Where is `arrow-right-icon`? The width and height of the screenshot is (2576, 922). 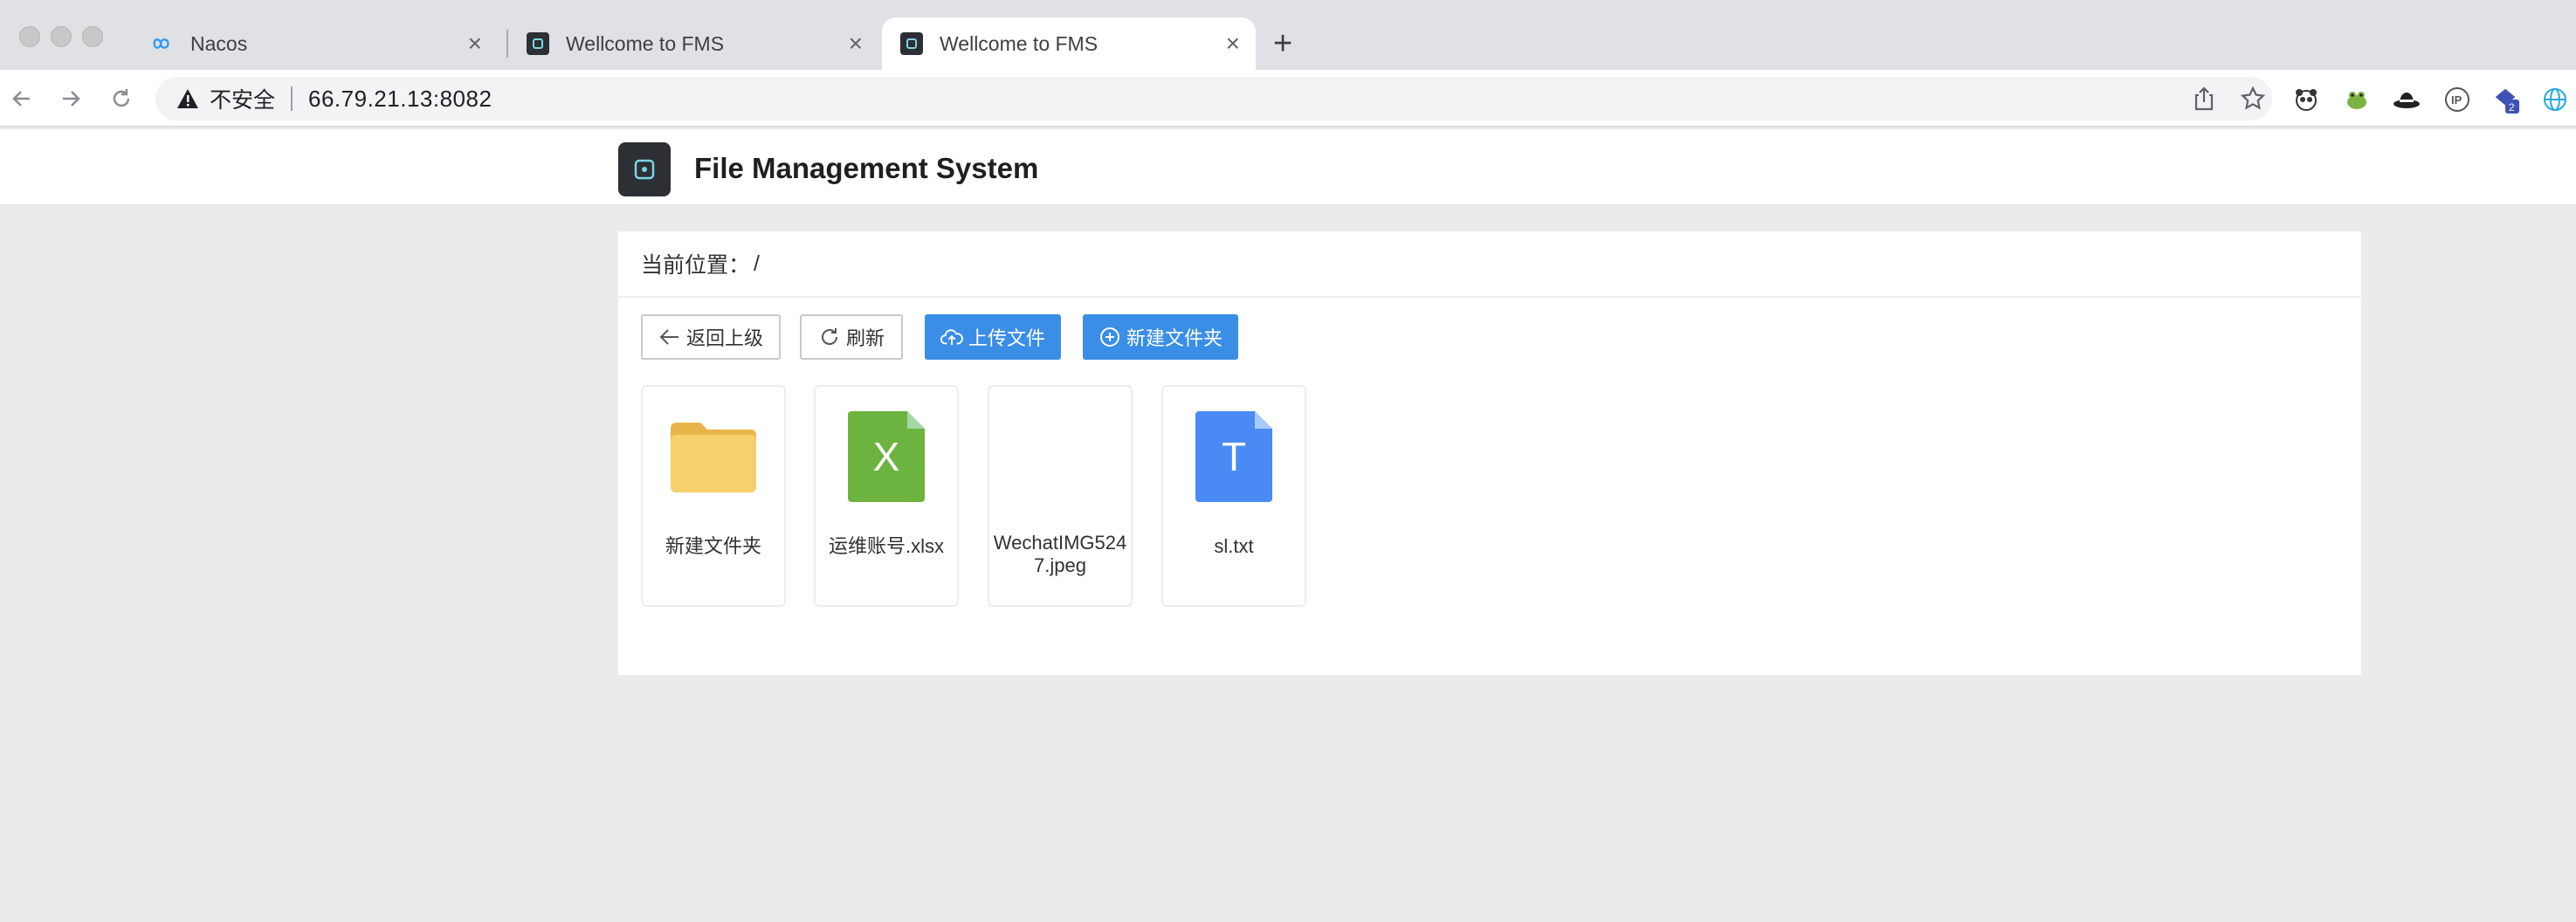 arrow-right-icon is located at coordinates (71, 99).